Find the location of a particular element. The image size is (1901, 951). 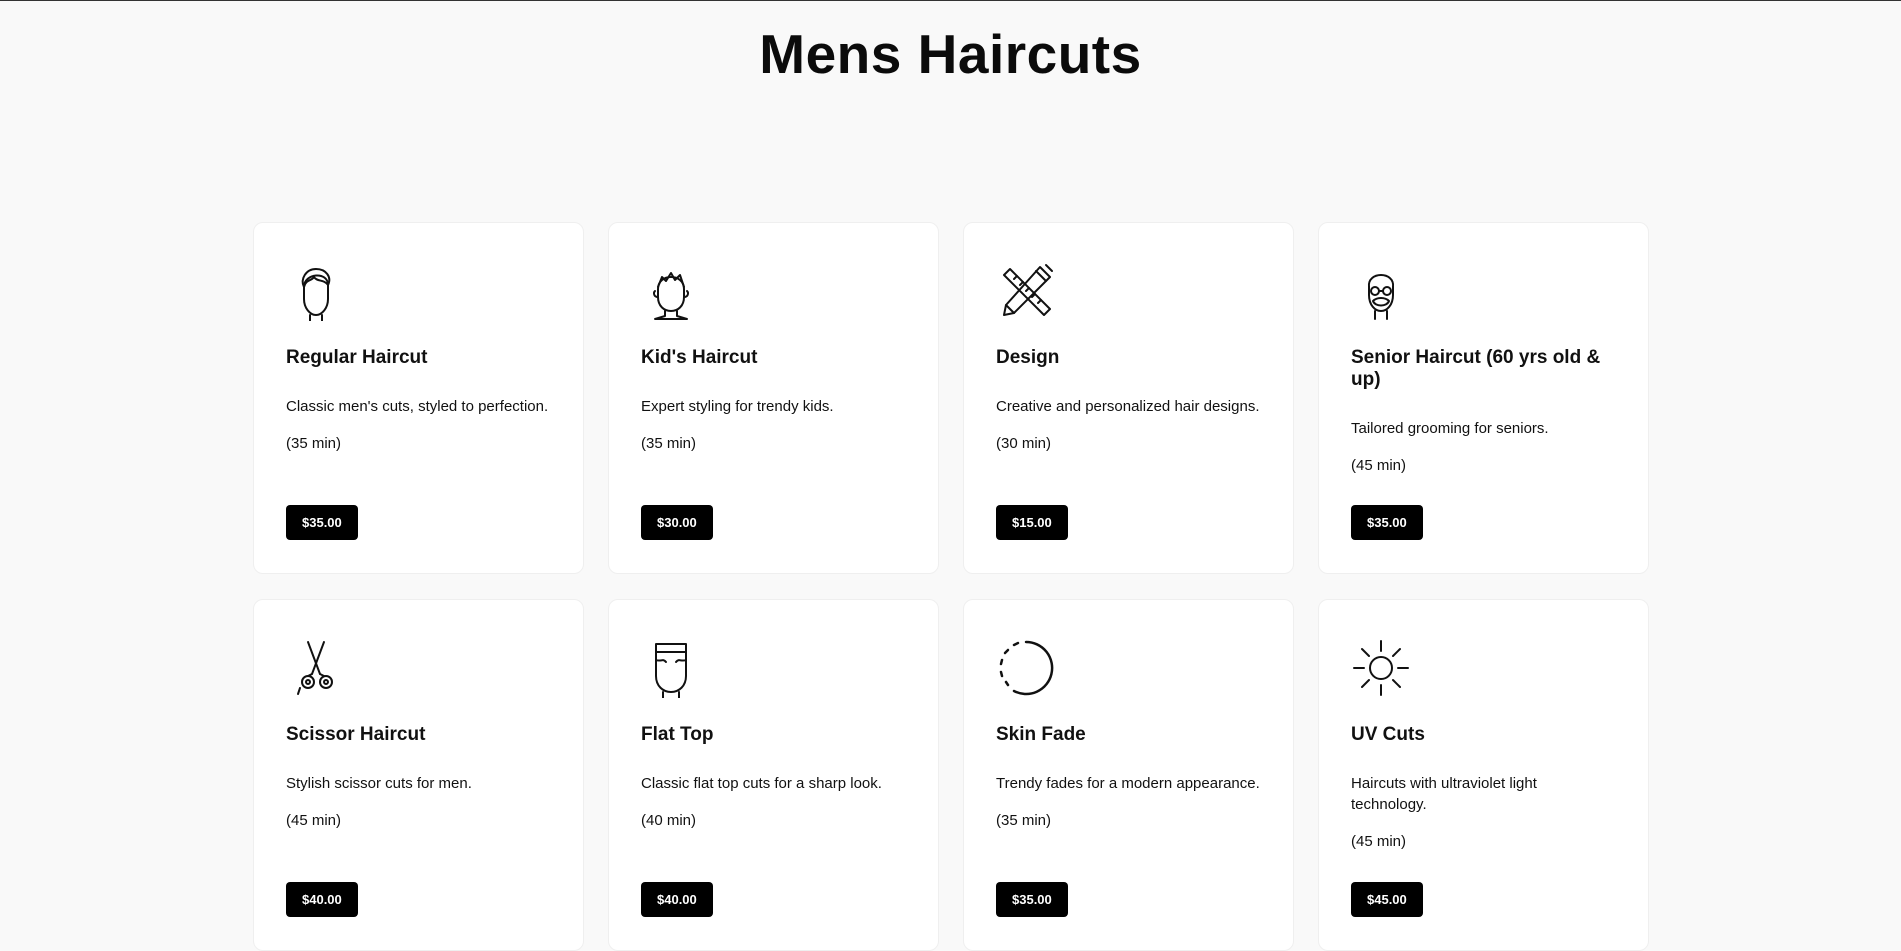

service-title: Scissor Haircut is located at coordinates (356, 734).